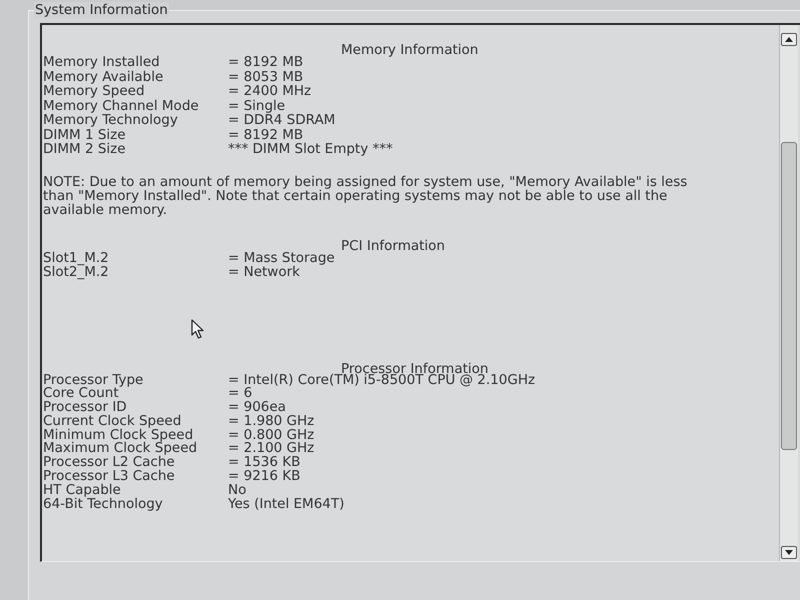 This screenshot has width=800, height=600. I want to click on field-label: Processor L3 Cache, so click(109, 477).